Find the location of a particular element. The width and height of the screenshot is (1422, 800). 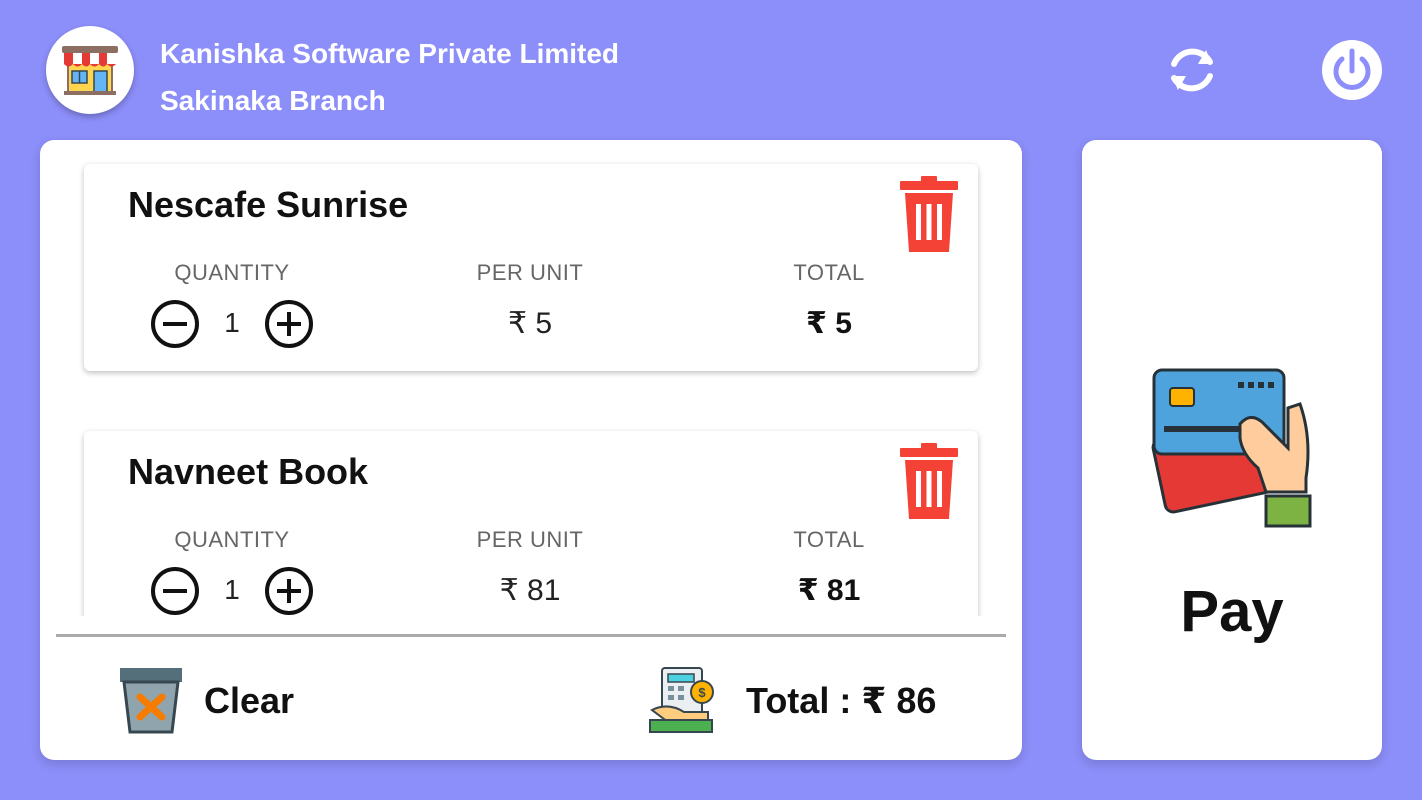

clear-cart-button: Clear is located at coordinates (228, 701).